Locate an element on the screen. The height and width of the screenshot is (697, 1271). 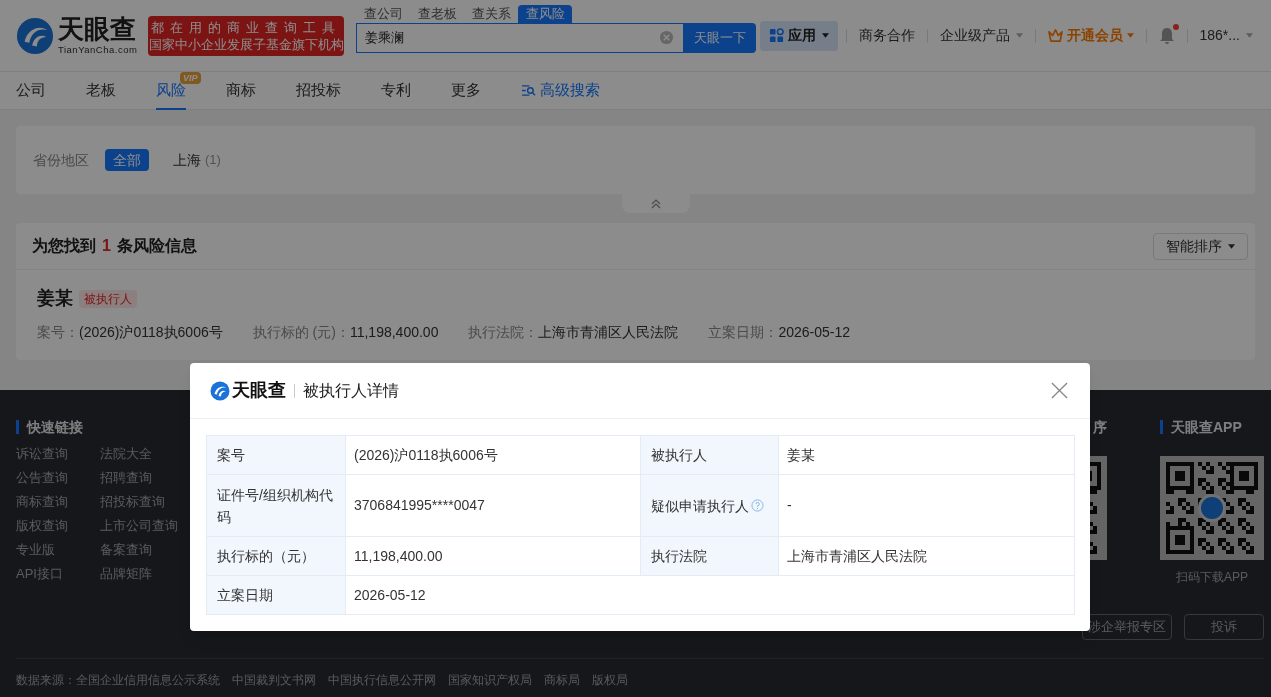
sort-dropdown: 智能排序 is located at coordinates (1200, 246).